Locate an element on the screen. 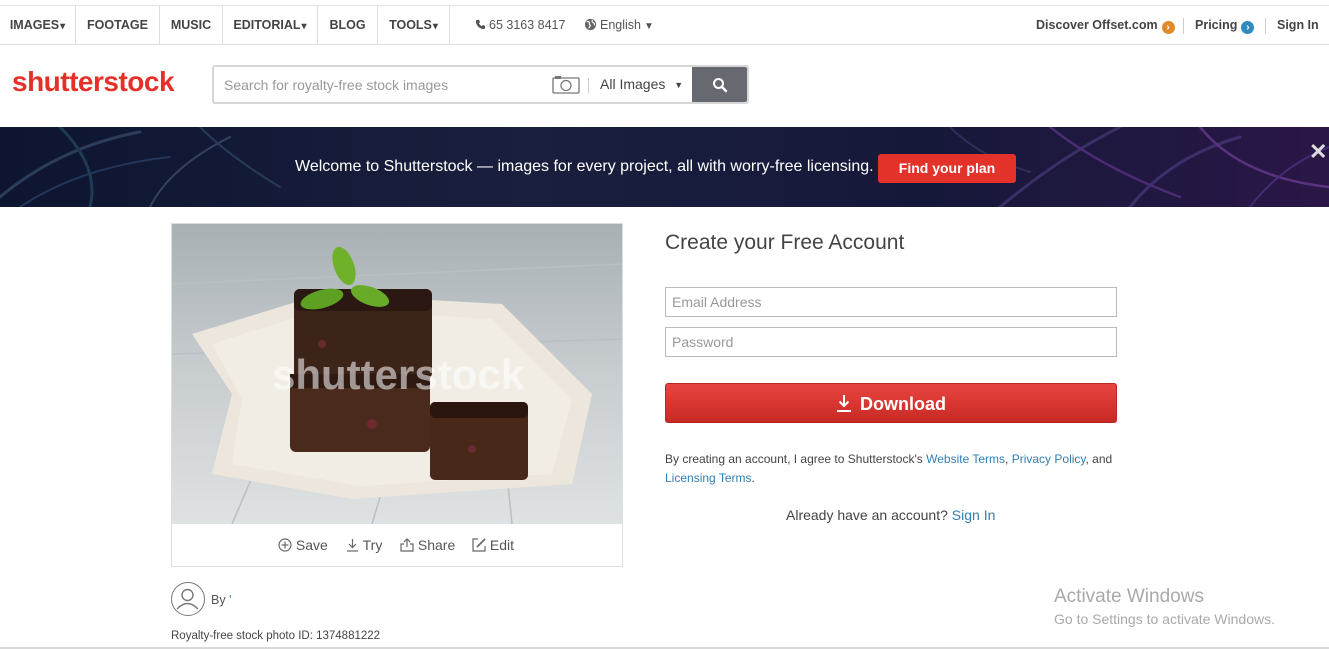  tab-editorial: EDITORIAL▾ is located at coordinates (270, 25).